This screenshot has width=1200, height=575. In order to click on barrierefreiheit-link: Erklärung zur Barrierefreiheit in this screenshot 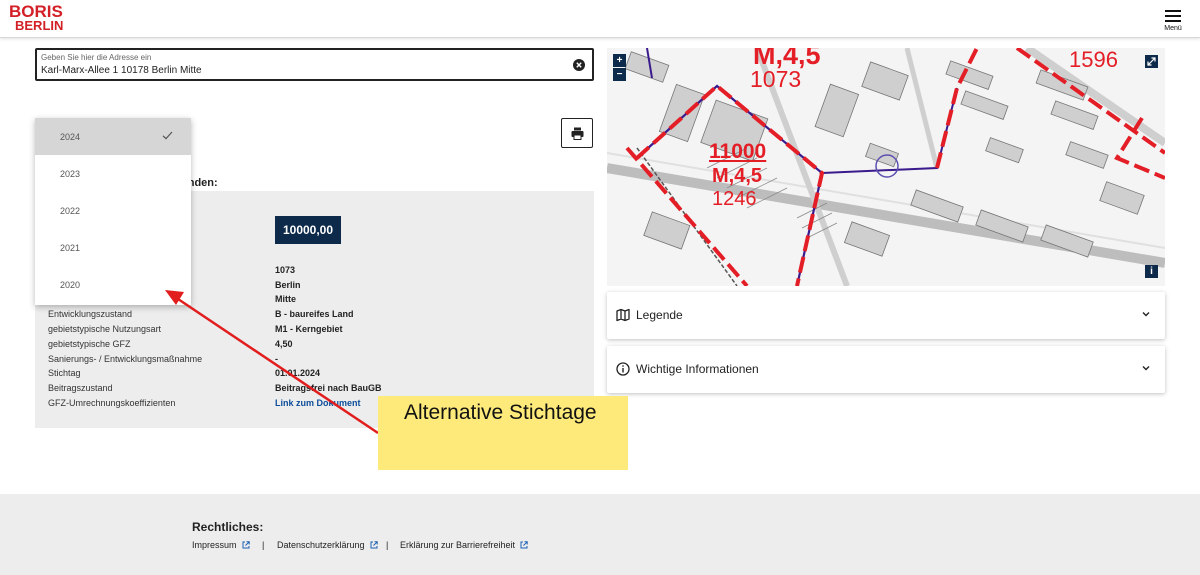, I will do `click(464, 545)`.